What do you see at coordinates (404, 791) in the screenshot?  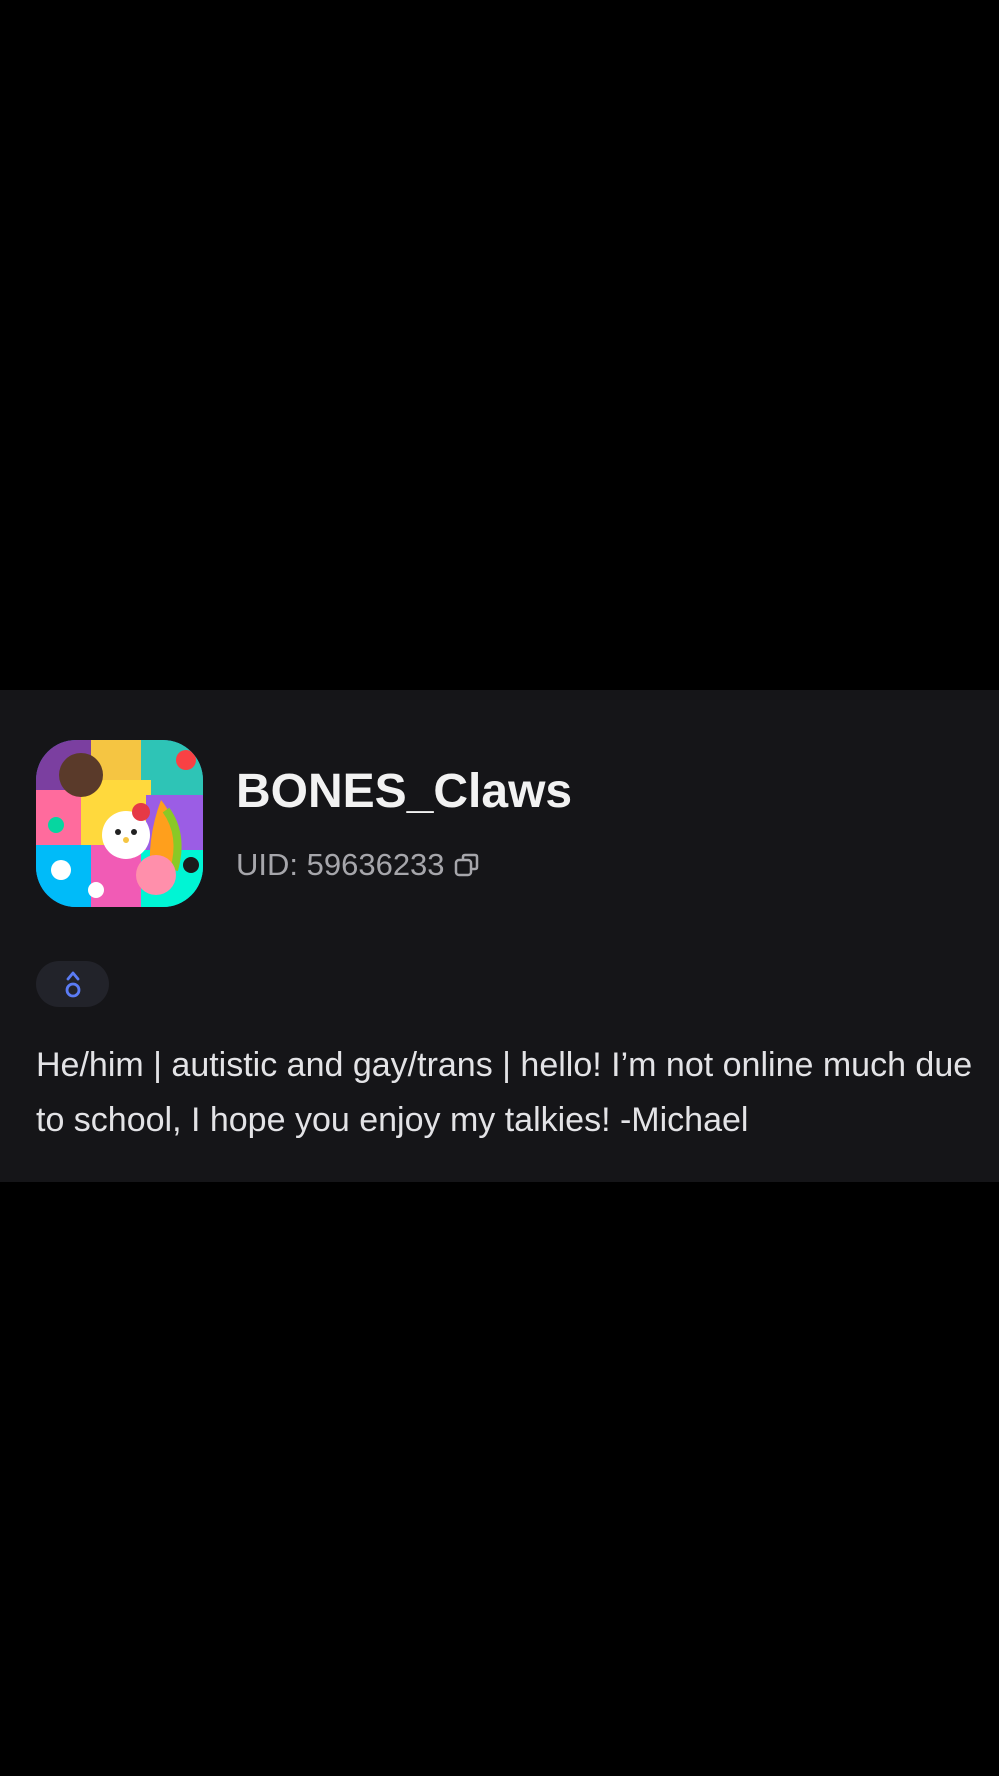 I see `username: BONES_Claws` at bounding box center [404, 791].